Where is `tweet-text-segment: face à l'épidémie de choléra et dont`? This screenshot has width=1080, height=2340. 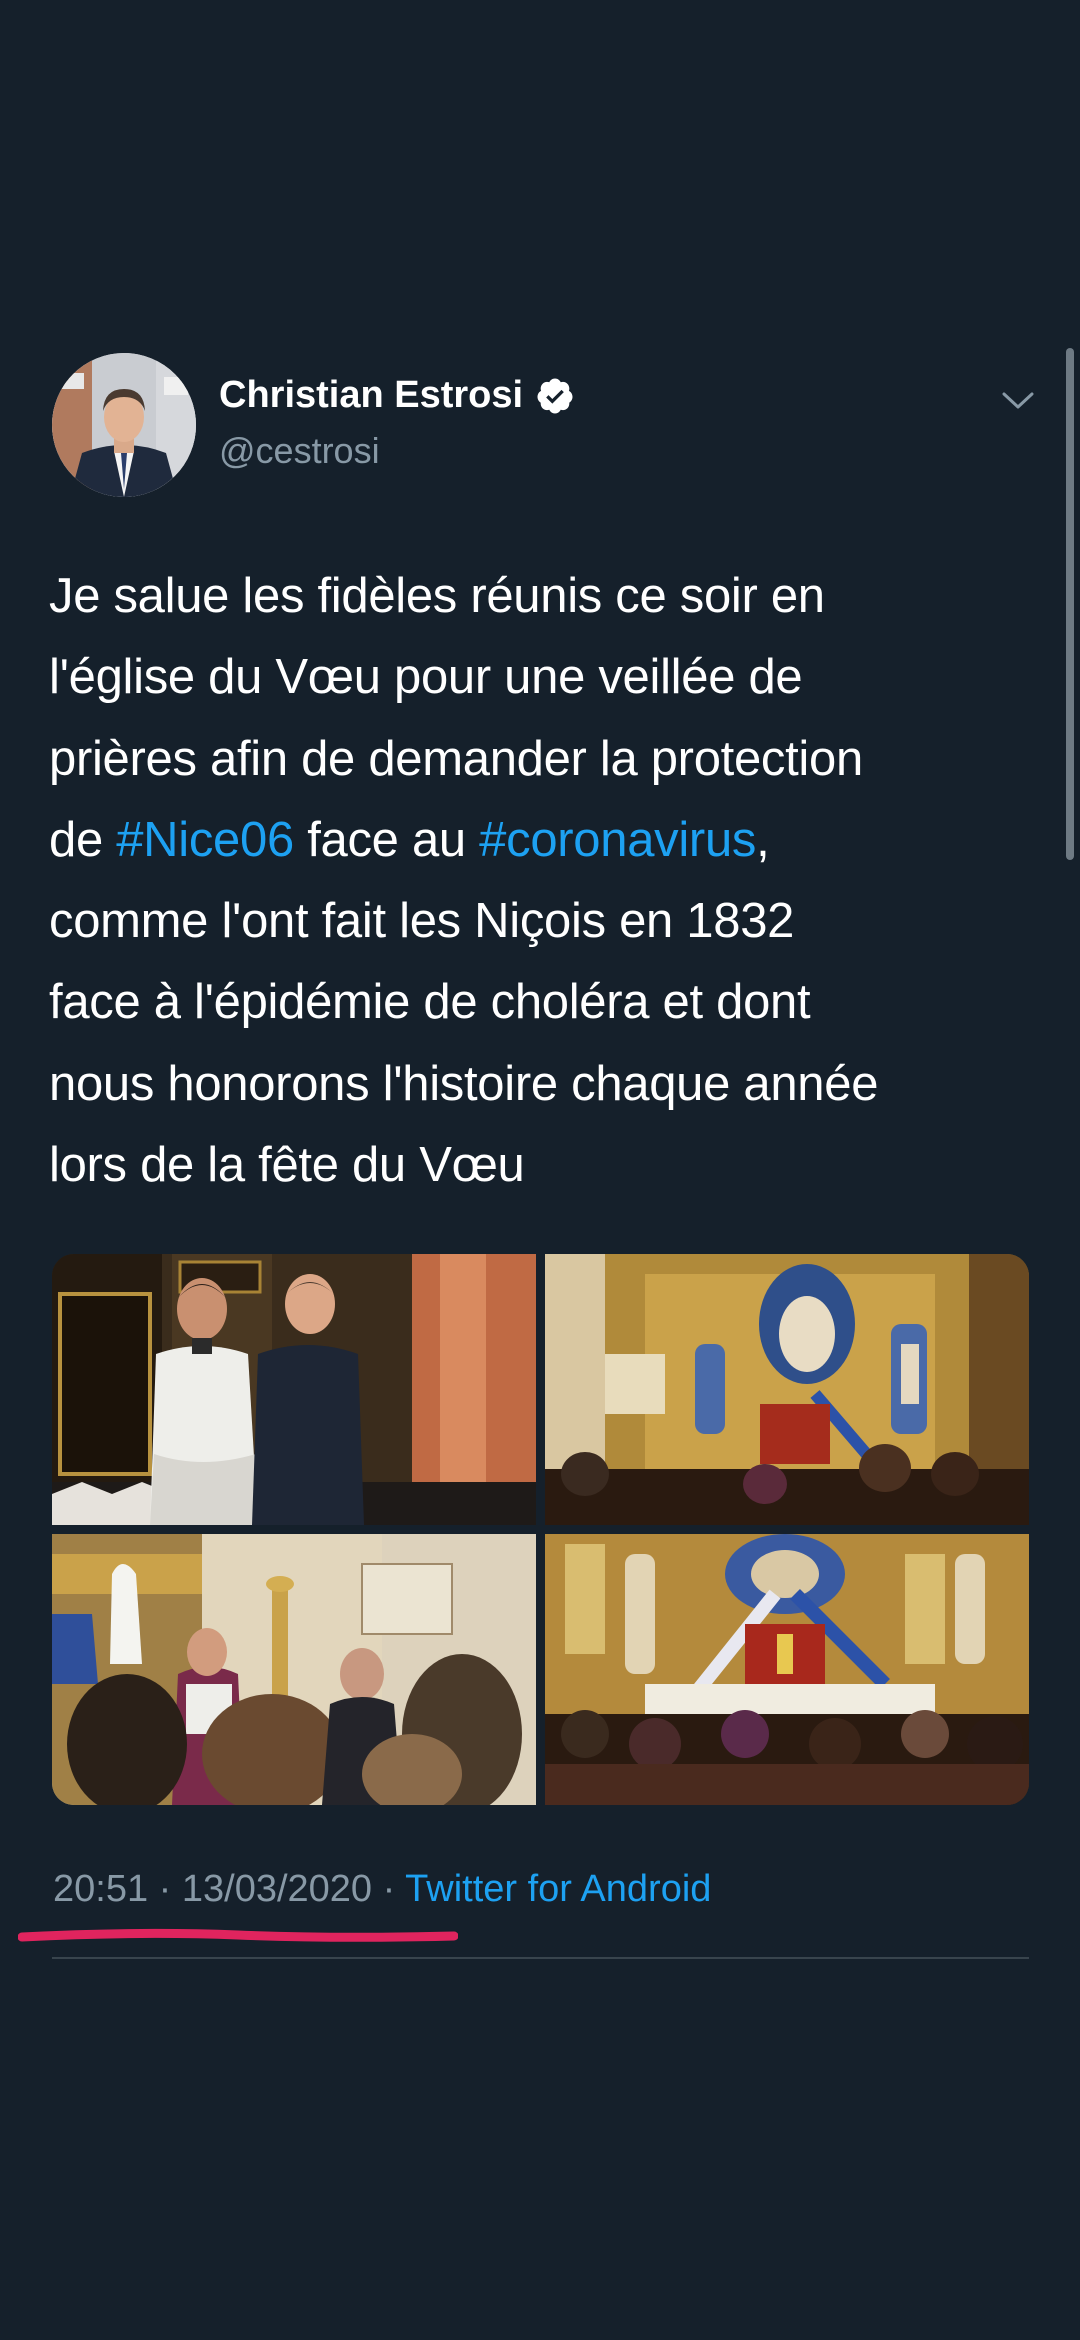
tweet-text-segment: face à l'épidémie de choléra et dont is located at coordinates (430, 1002).